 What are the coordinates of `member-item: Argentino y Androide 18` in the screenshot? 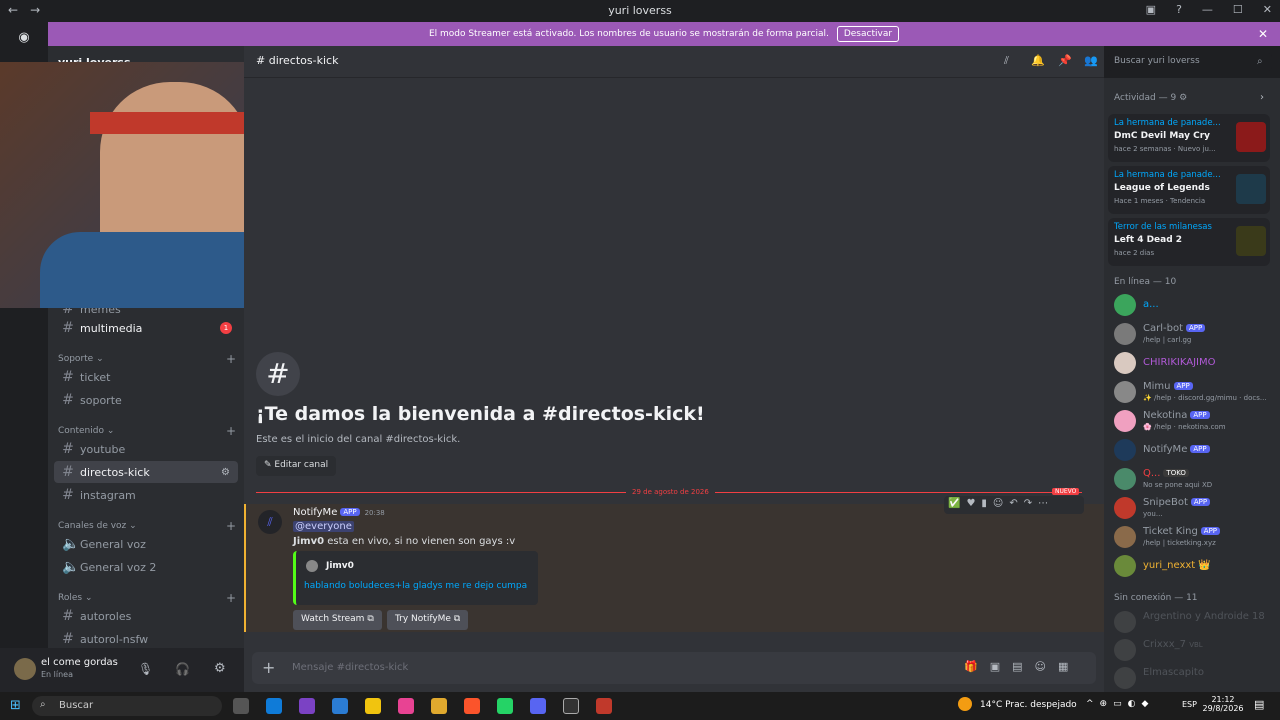 It's located at (1194, 622).